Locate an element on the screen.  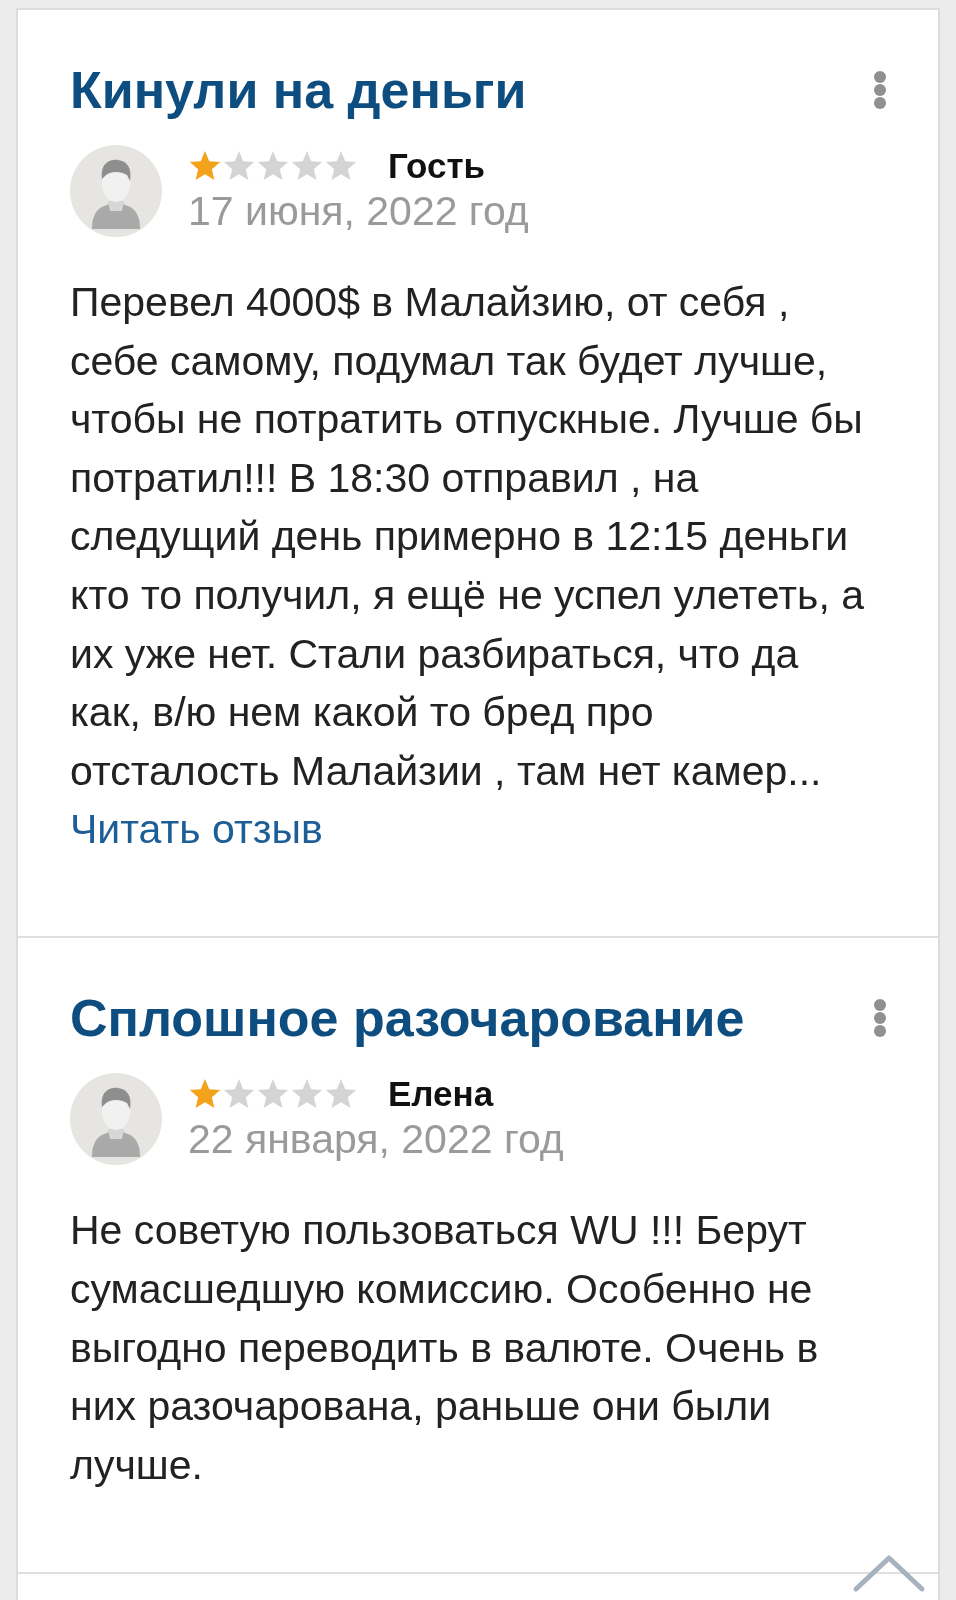
author-name: Гость is located at coordinates (437, 166).